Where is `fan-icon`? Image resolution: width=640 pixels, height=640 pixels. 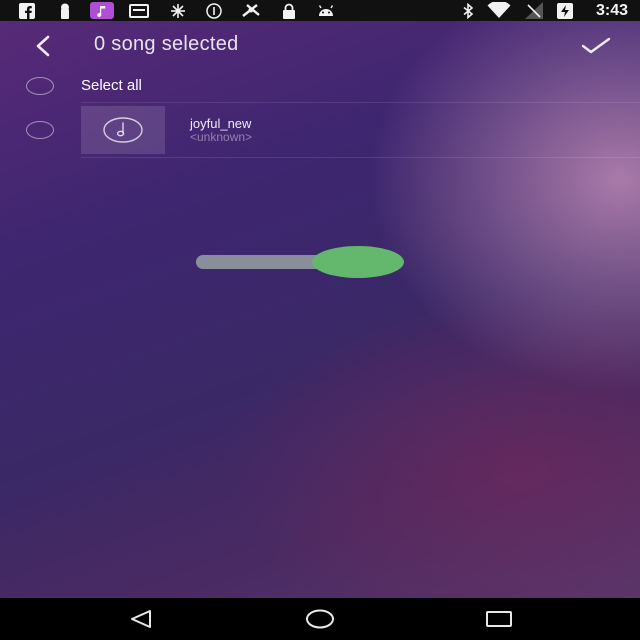 fan-icon is located at coordinates (251, 10).